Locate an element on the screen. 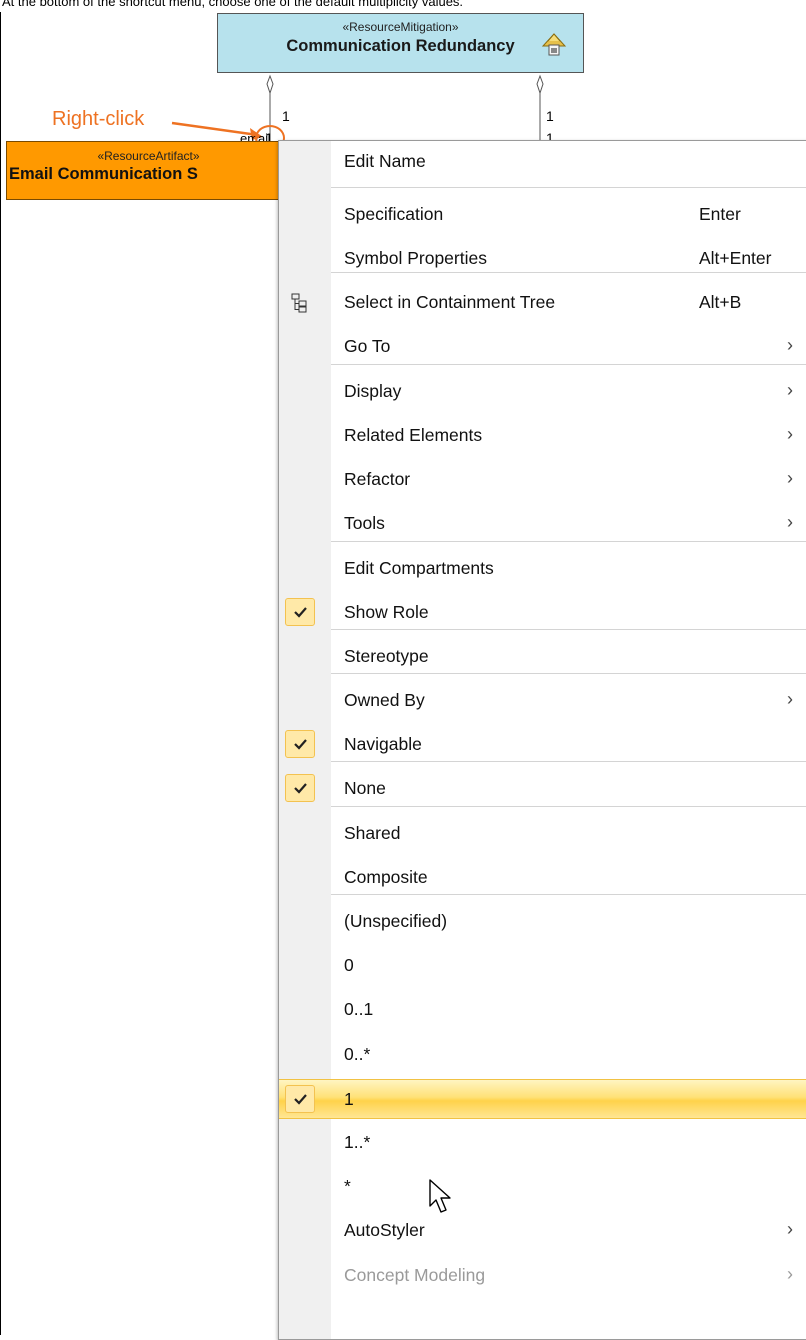 The height and width of the screenshot is (1340, 806). menu-item-stereotype: Stereotype is located at coordinates (542, 657).